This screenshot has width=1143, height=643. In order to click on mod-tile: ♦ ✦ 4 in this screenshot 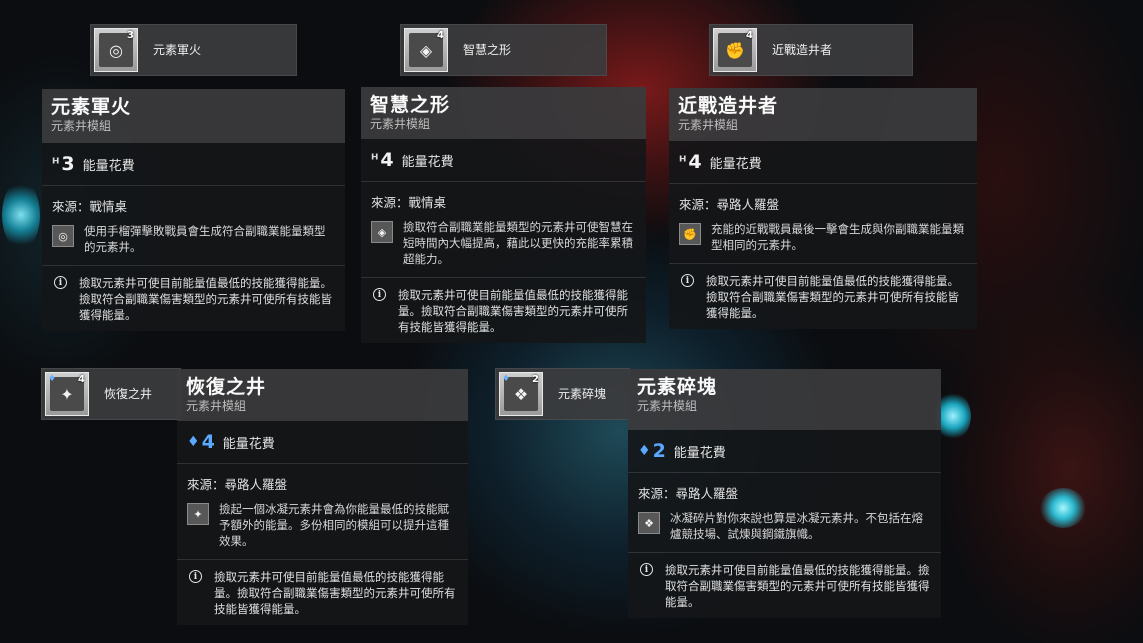, I will do `click(67, 394)`.